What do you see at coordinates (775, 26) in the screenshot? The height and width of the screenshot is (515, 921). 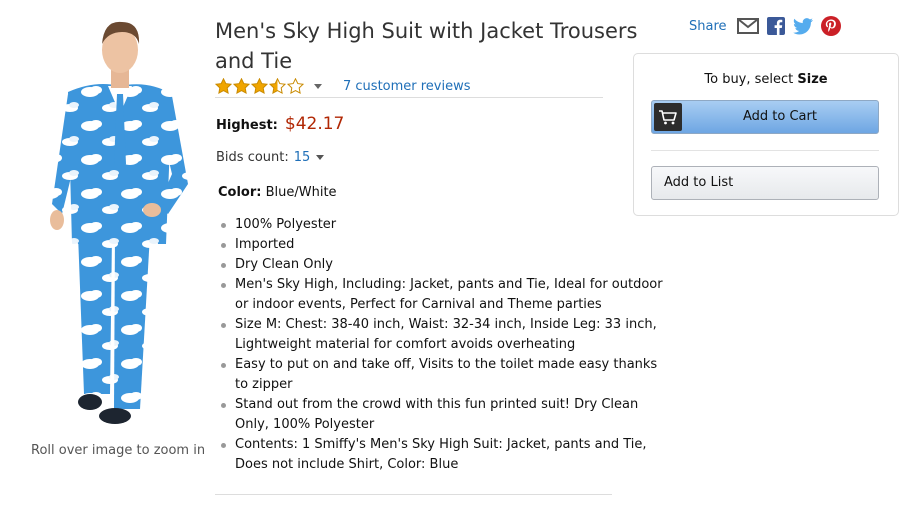 I see `facebook-icon` at bounding box center [775, 26].